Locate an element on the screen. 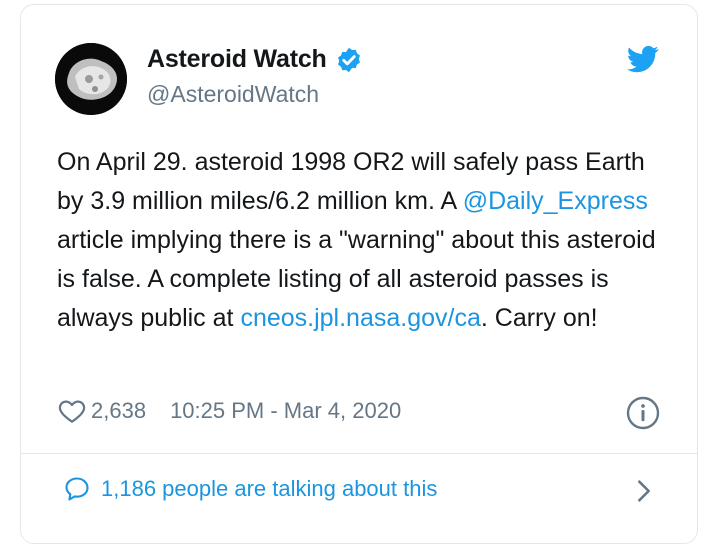  mention-link: @Daily_Express is located at coordinates (555, 201).